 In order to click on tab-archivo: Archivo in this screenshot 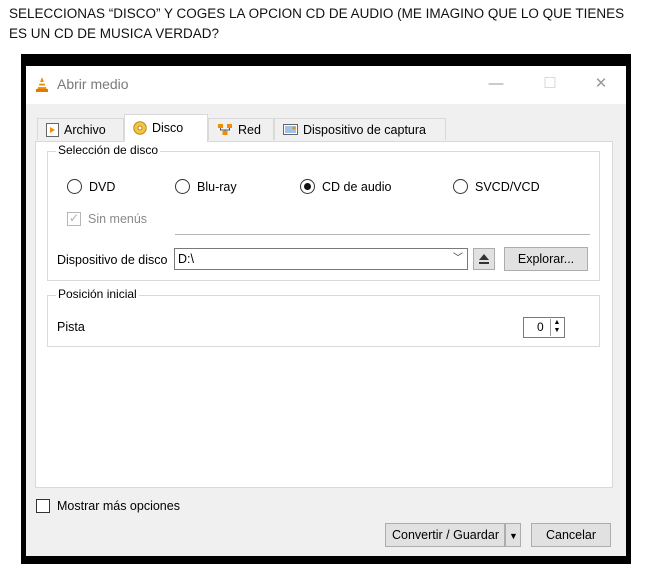, I will do `click(80, 129)`.